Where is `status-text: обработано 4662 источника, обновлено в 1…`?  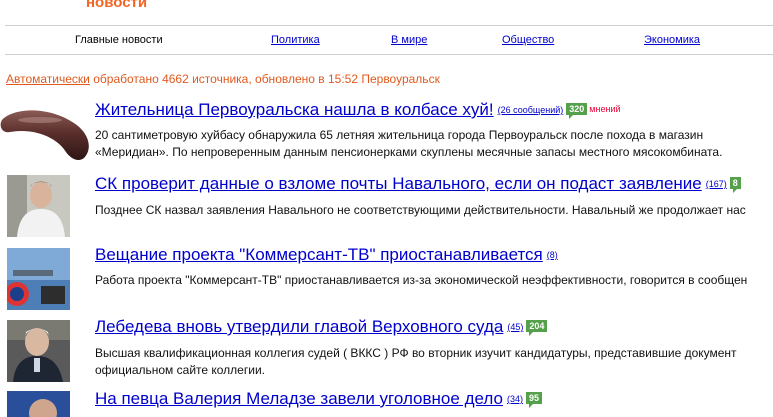
status-text: обработано 4662 источника, обновлено в 1… is located at coordinates (264, 79).